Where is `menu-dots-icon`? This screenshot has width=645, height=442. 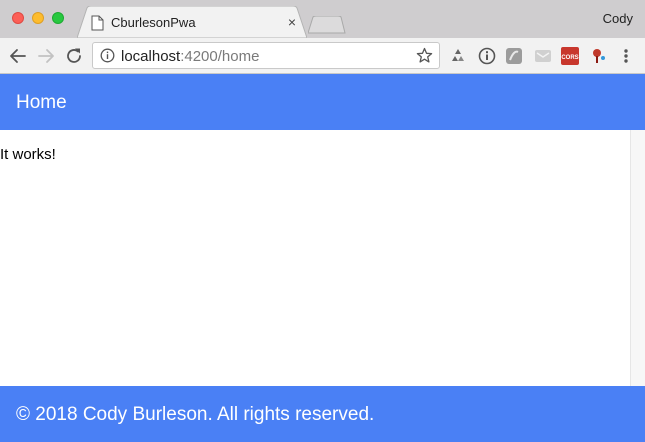 menu-dots-icon is located at coordinates (626, 56).